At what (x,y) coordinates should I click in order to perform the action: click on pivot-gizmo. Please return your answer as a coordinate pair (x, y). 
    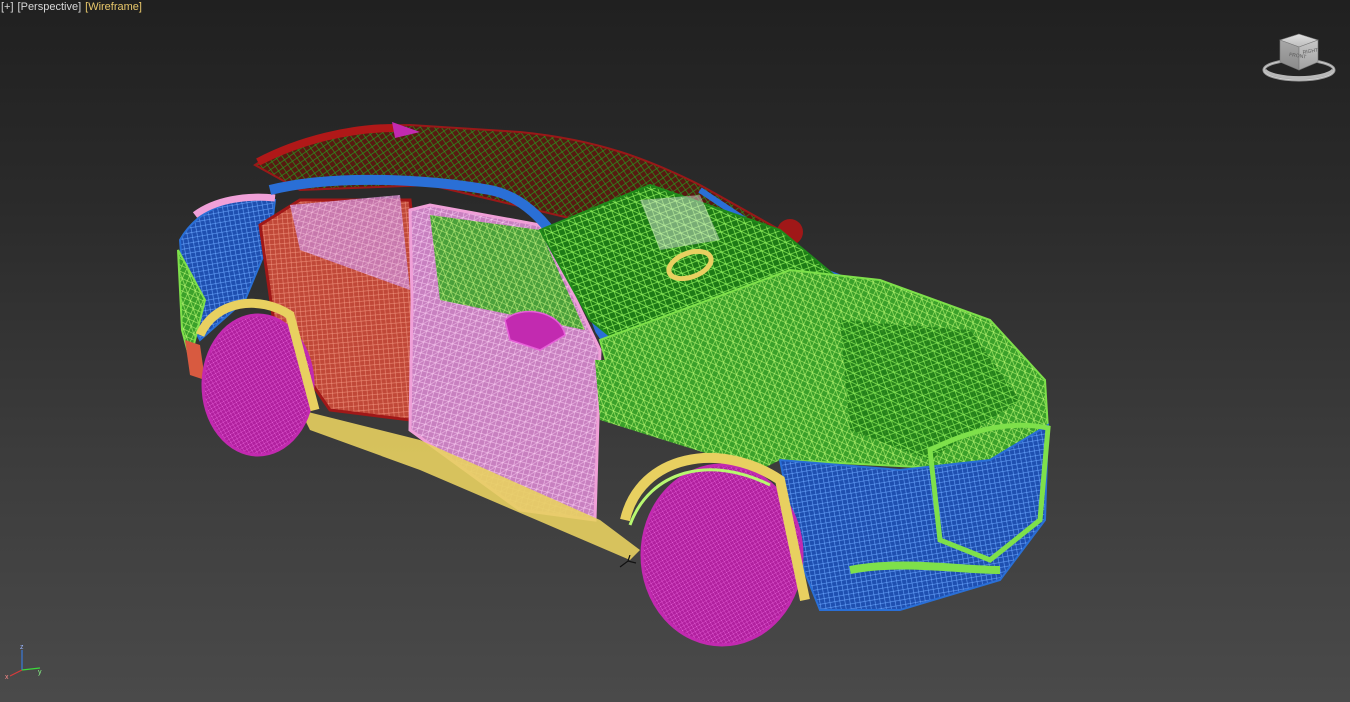
    Looking at the image, I should click on (628, 561).